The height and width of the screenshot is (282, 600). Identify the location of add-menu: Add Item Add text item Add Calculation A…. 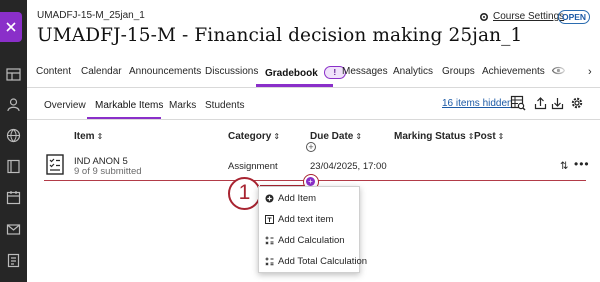
(312, 229).